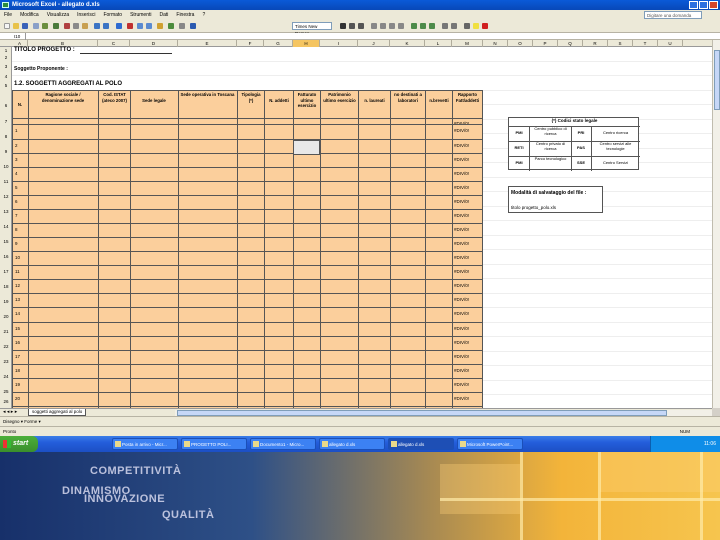 The width and height of the screenshot is (720, 540). What do you see at coordinates (6, 226) in the screenshot?
I see `row-header: 14` at bounding box center [6, 226].